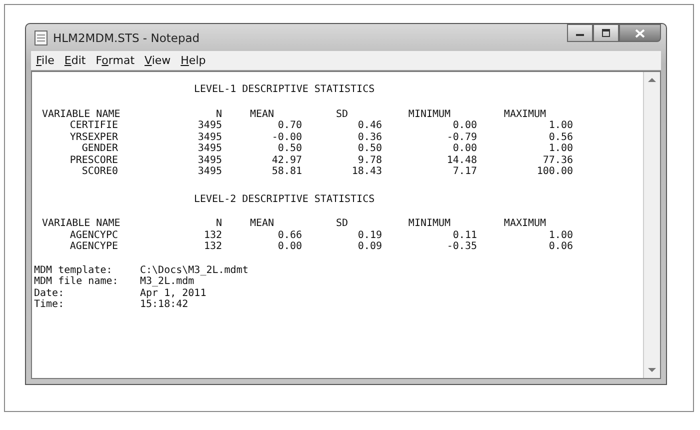 The width and height of the screenshot is (700, 430). What do you see at coordinates (464, 235) in the screenshot?
I see `table-cell-text: 0.11` at bounding box center [464, 235].